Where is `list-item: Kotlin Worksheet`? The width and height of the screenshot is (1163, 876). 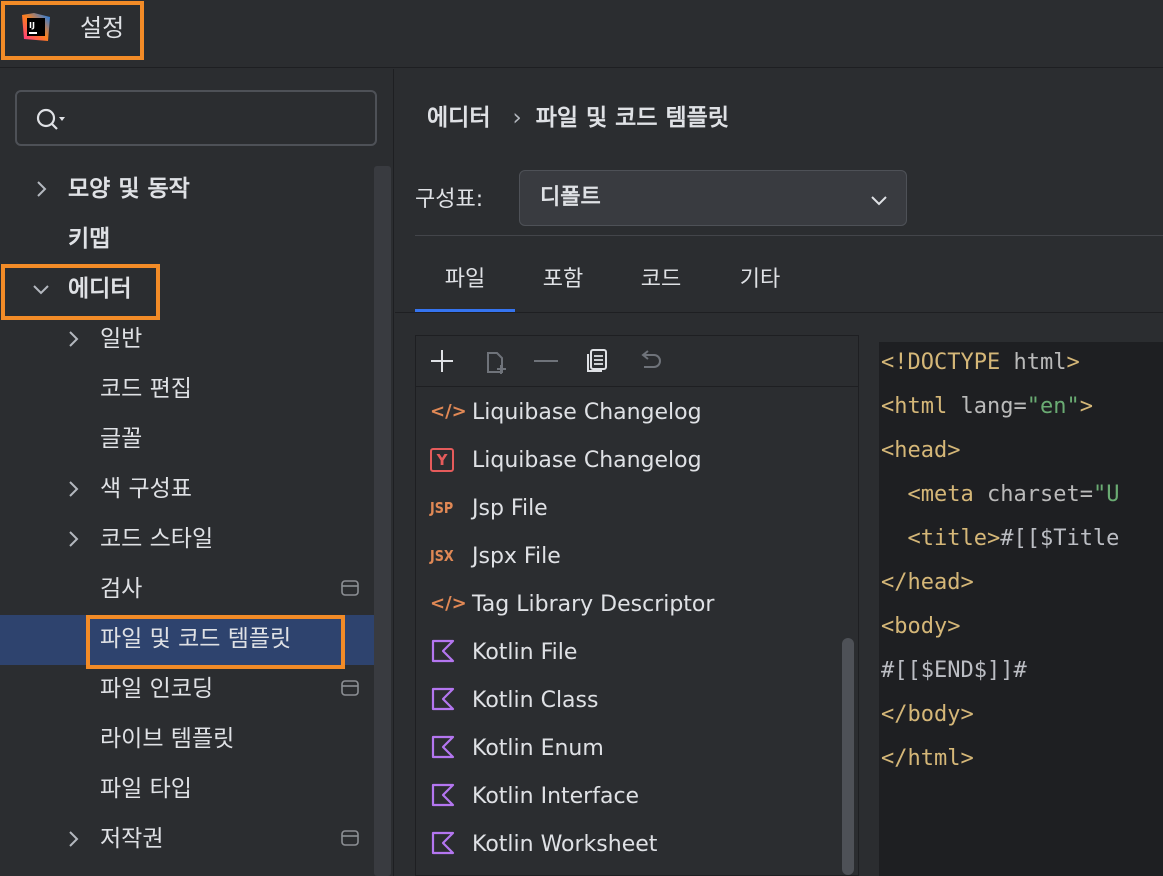
list-item: Kotlin Worksheet is located at coordinates (628, 846).